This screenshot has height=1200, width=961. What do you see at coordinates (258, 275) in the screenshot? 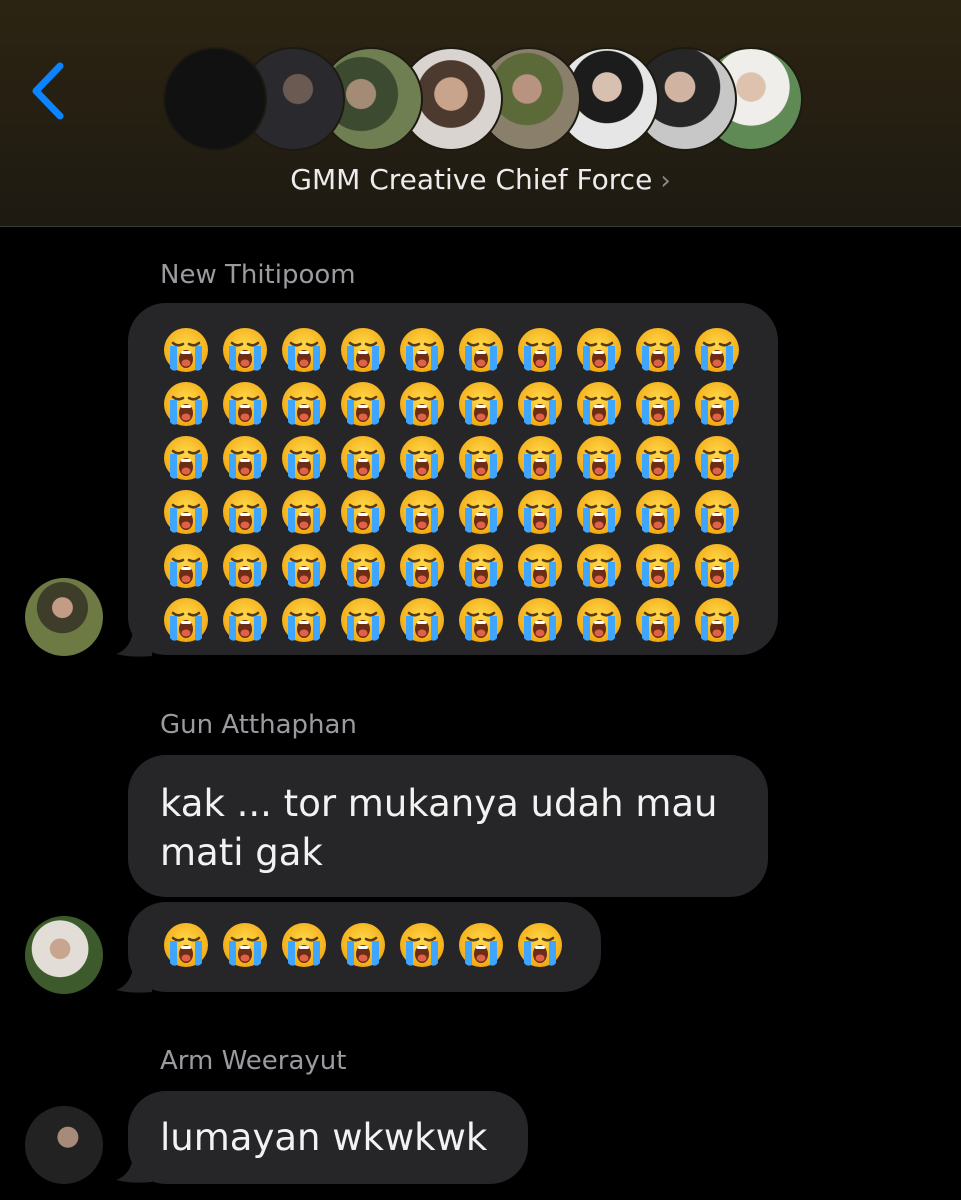
I see `sender-name: New Thitipoom` at bounding box center [258, 275].